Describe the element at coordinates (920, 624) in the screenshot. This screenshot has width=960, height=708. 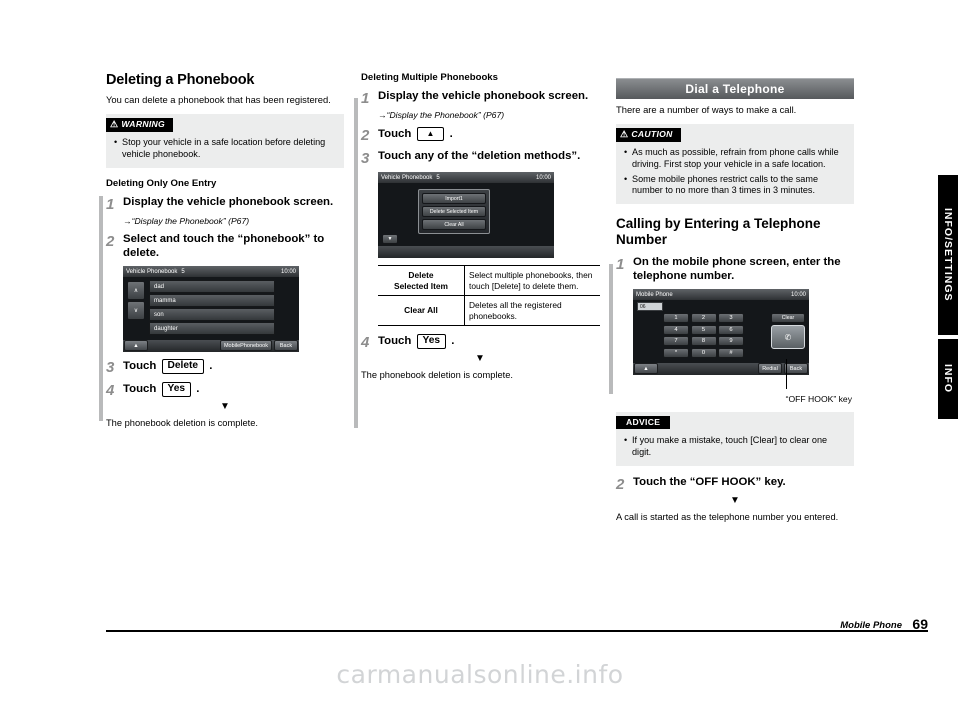
I see `page-number: 69` at that location.